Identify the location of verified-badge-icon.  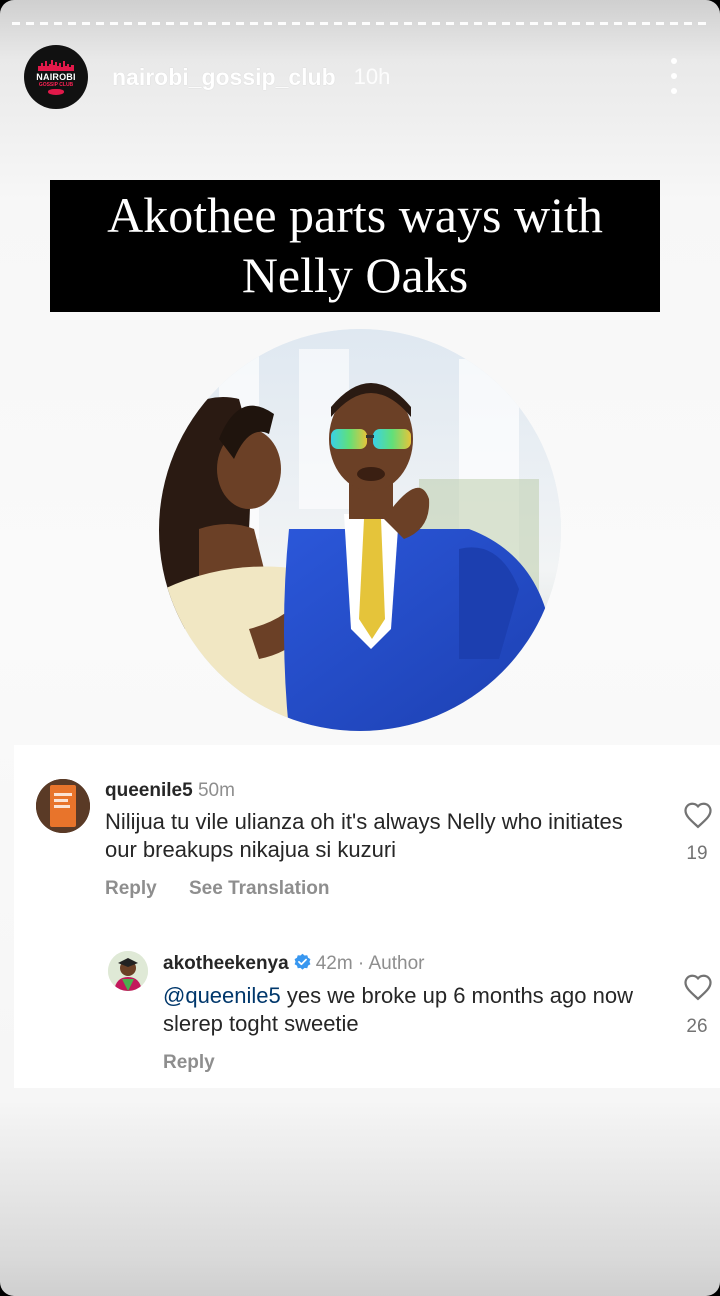
(302, 961).